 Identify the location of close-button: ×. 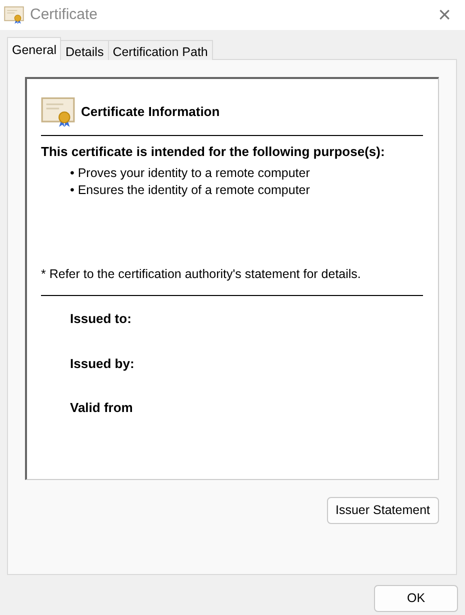
(444, 15).